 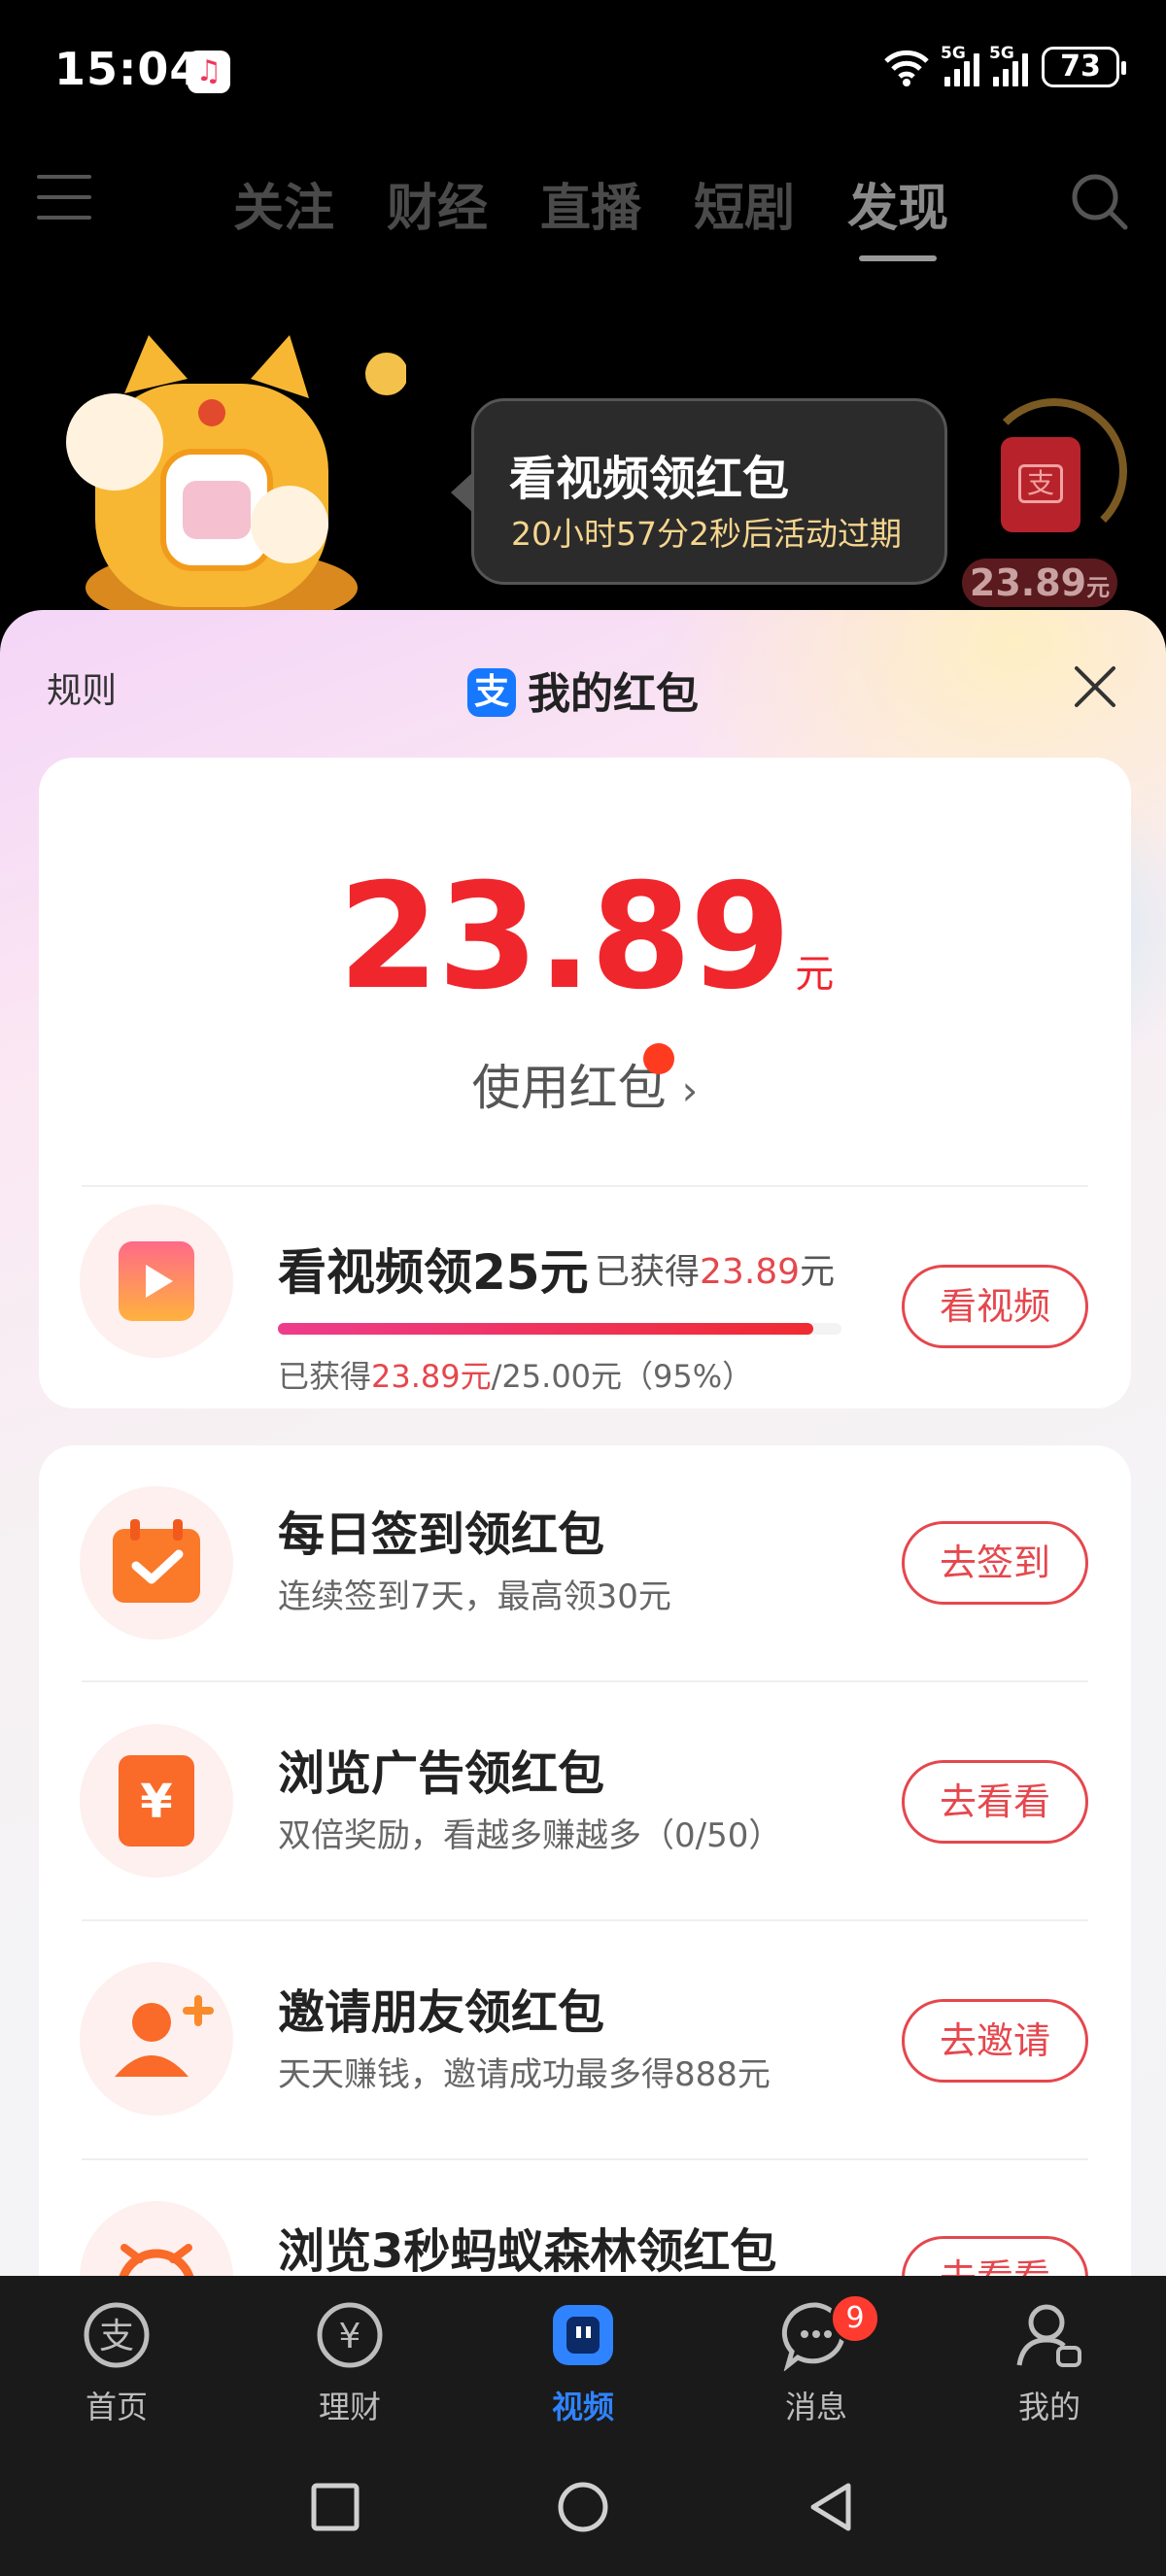 I want to click on video-task-icon-bg, so click(x=156, y=1281).